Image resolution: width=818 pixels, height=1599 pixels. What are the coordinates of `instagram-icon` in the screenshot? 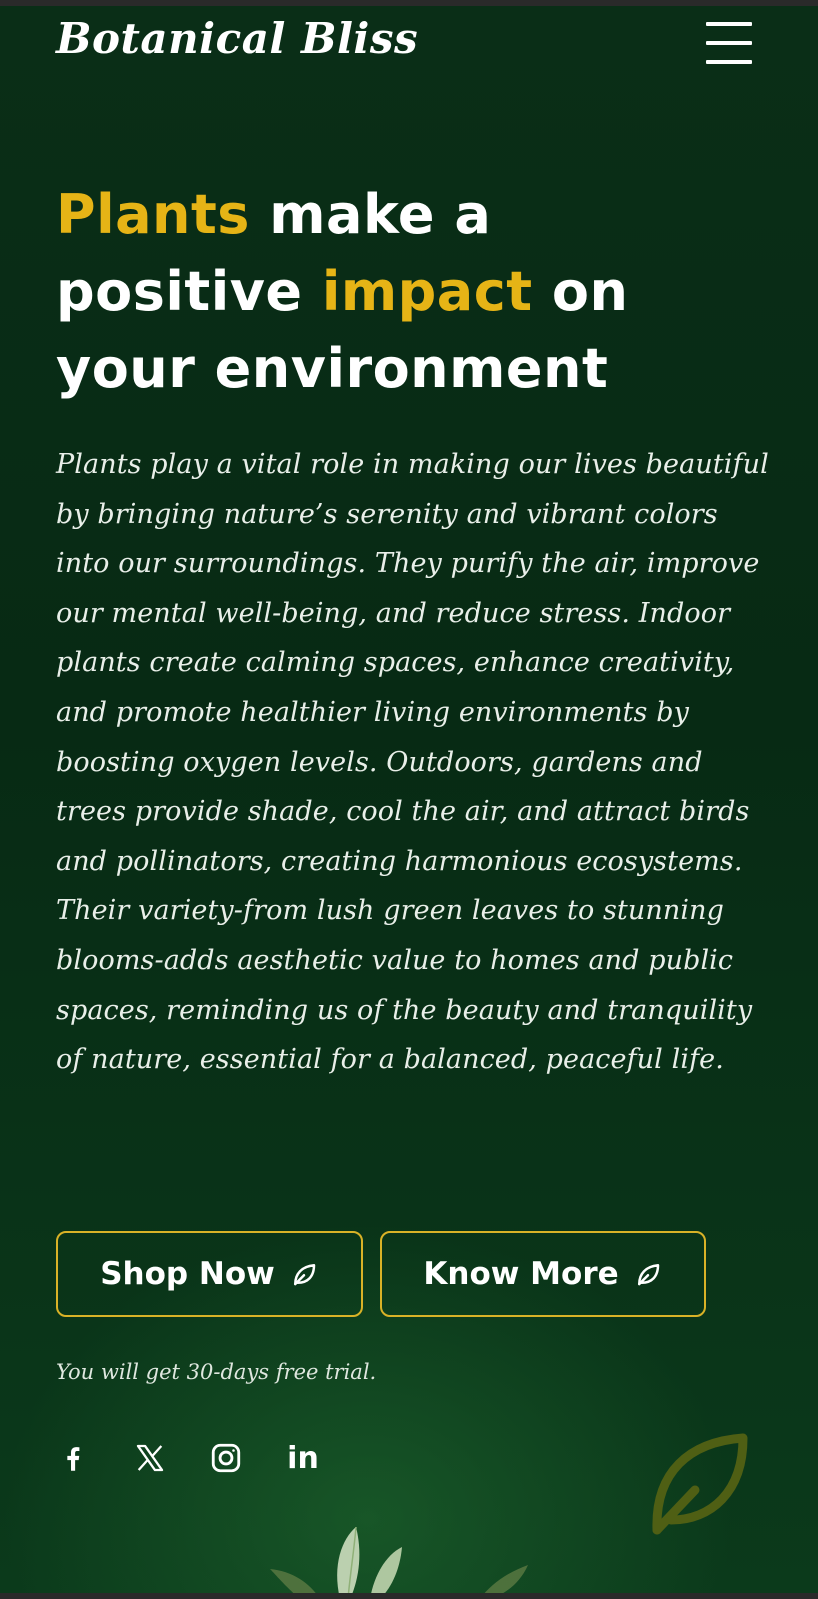 It's located at (226, 1458).